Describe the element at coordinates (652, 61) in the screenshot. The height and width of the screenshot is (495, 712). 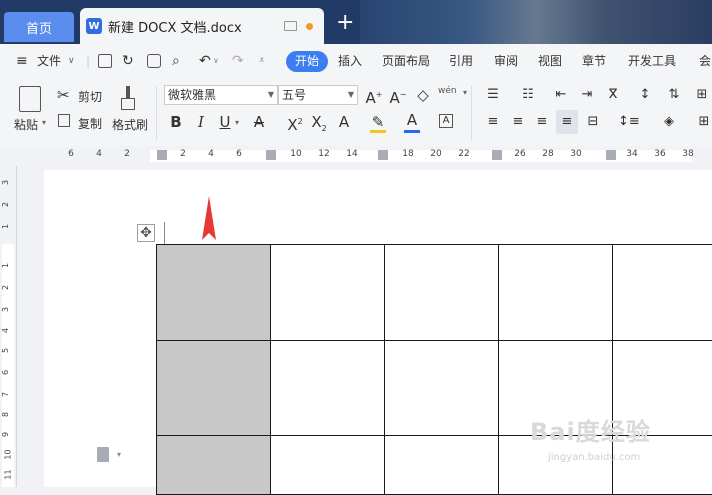
I see `tab-developer-tools: 开发工具` at that location.